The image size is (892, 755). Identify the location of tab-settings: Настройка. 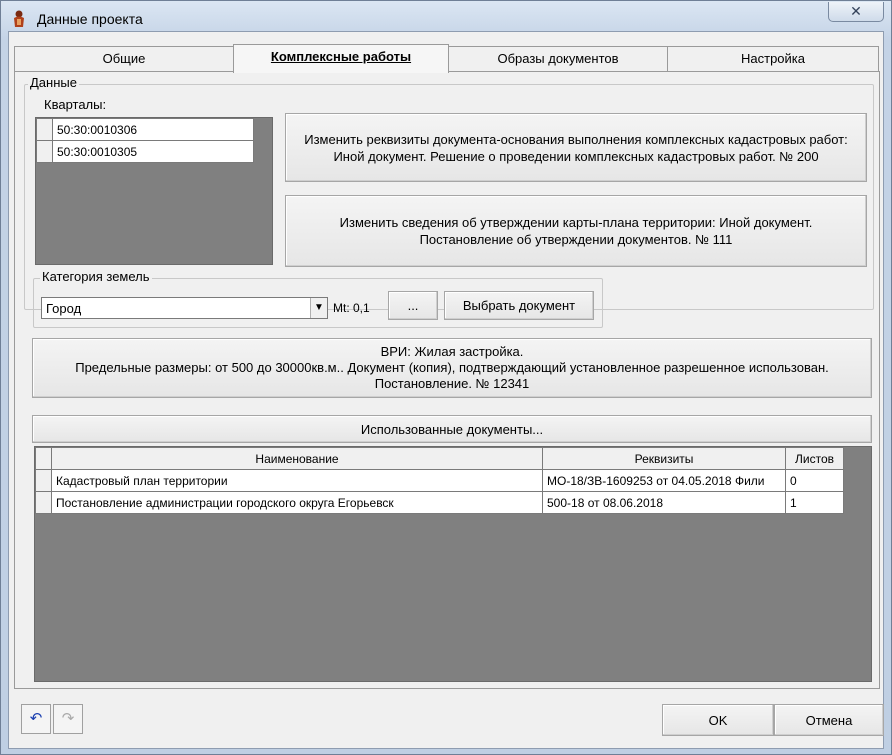
(773, 58).